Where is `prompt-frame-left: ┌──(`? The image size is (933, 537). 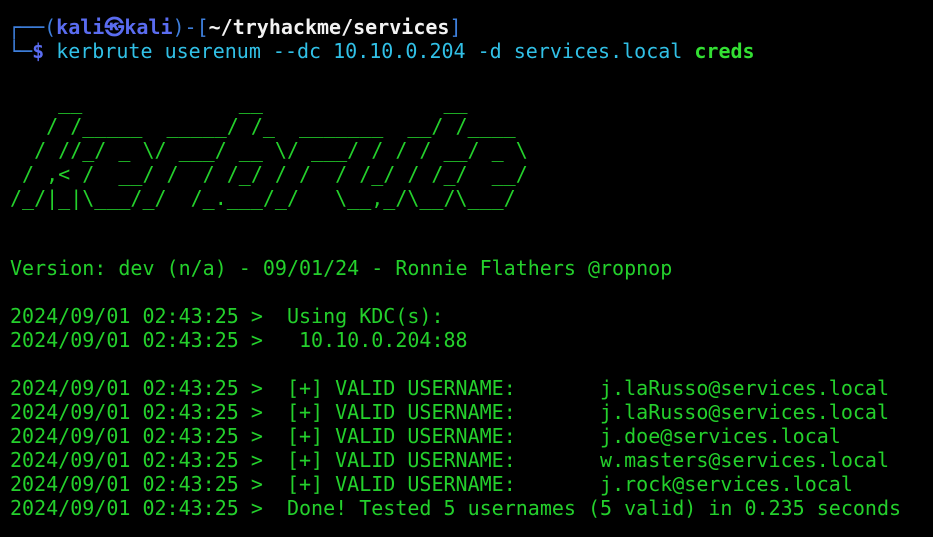 prompt-frame-left: ┌──( is located at coordinates (32, 27).